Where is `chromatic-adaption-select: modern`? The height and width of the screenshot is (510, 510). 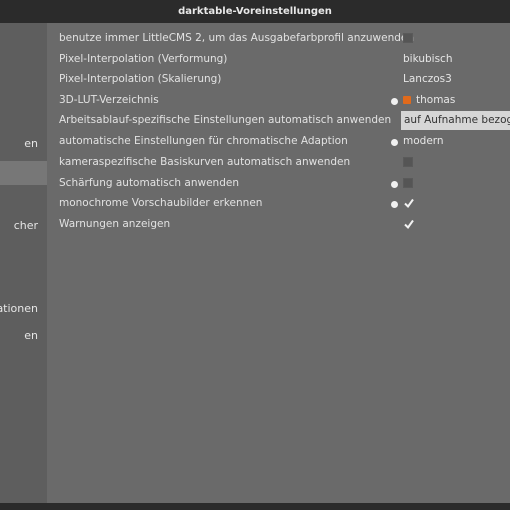
chromatic-adaption-select: modern is located at coordinates (423, 141).